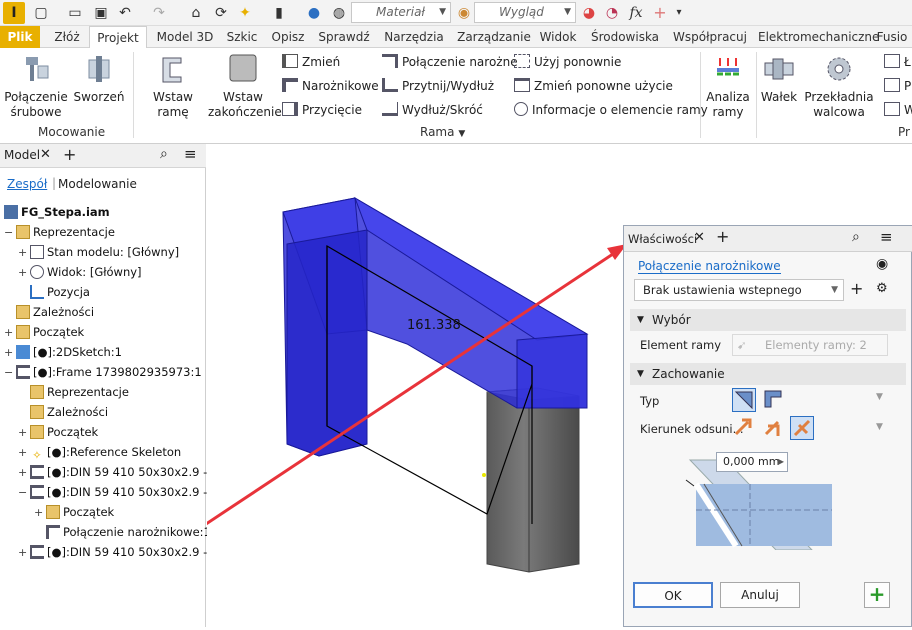 The width and height of the screenshot is (912, 630). Describe the element at coordinates (80, 272) in the screenshot. I see `tree-item: + Widok: [Główny]` at that location.